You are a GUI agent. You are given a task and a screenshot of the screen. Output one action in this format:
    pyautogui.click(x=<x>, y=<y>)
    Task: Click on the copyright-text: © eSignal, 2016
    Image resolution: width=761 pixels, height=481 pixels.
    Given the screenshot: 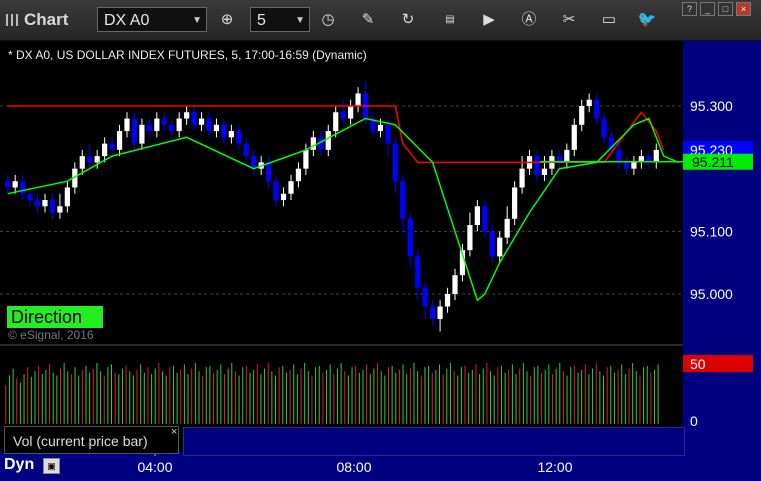 What is the action you would take?
    pyautogui.click(x=51, y=335)
    